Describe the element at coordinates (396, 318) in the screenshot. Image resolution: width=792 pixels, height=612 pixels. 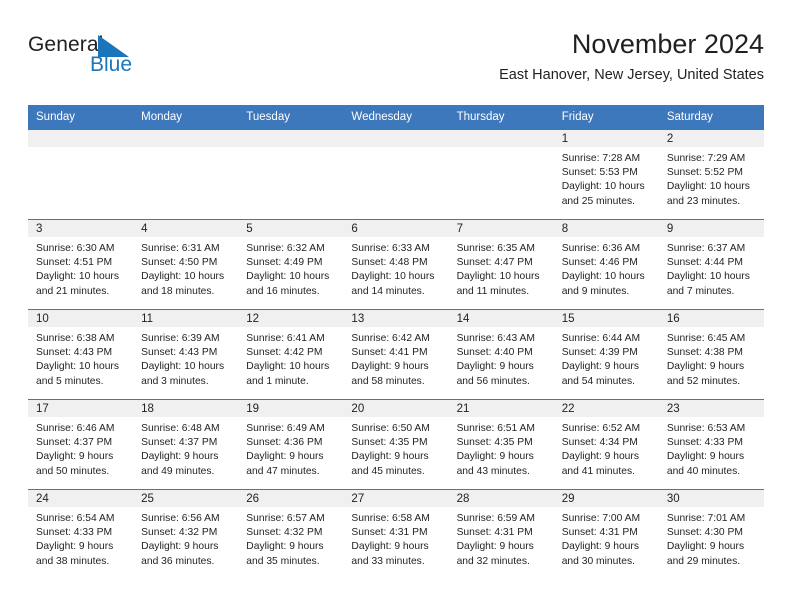
I see `day-number: 13` at that location.